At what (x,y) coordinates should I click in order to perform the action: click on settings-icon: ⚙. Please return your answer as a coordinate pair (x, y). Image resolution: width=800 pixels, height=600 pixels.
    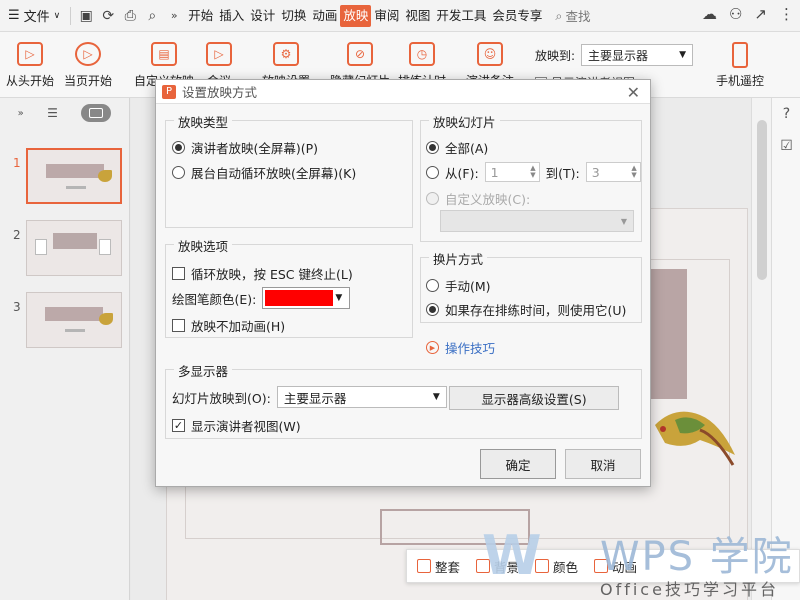
    Looking at the image, I should click on (286, 54).